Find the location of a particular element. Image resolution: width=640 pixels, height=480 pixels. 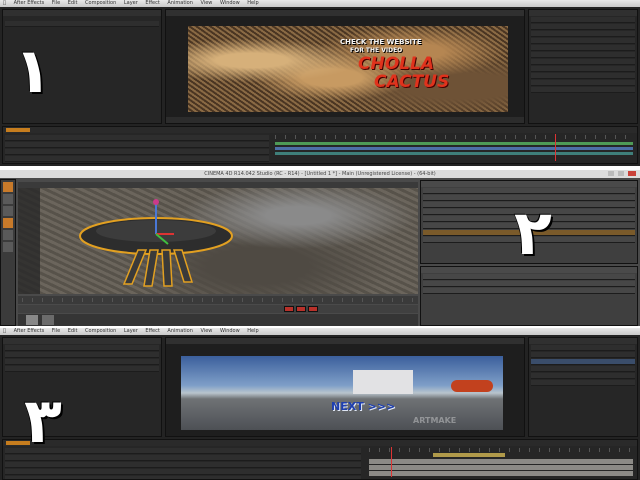

work-area-bar is located at coordinates (469, 455).